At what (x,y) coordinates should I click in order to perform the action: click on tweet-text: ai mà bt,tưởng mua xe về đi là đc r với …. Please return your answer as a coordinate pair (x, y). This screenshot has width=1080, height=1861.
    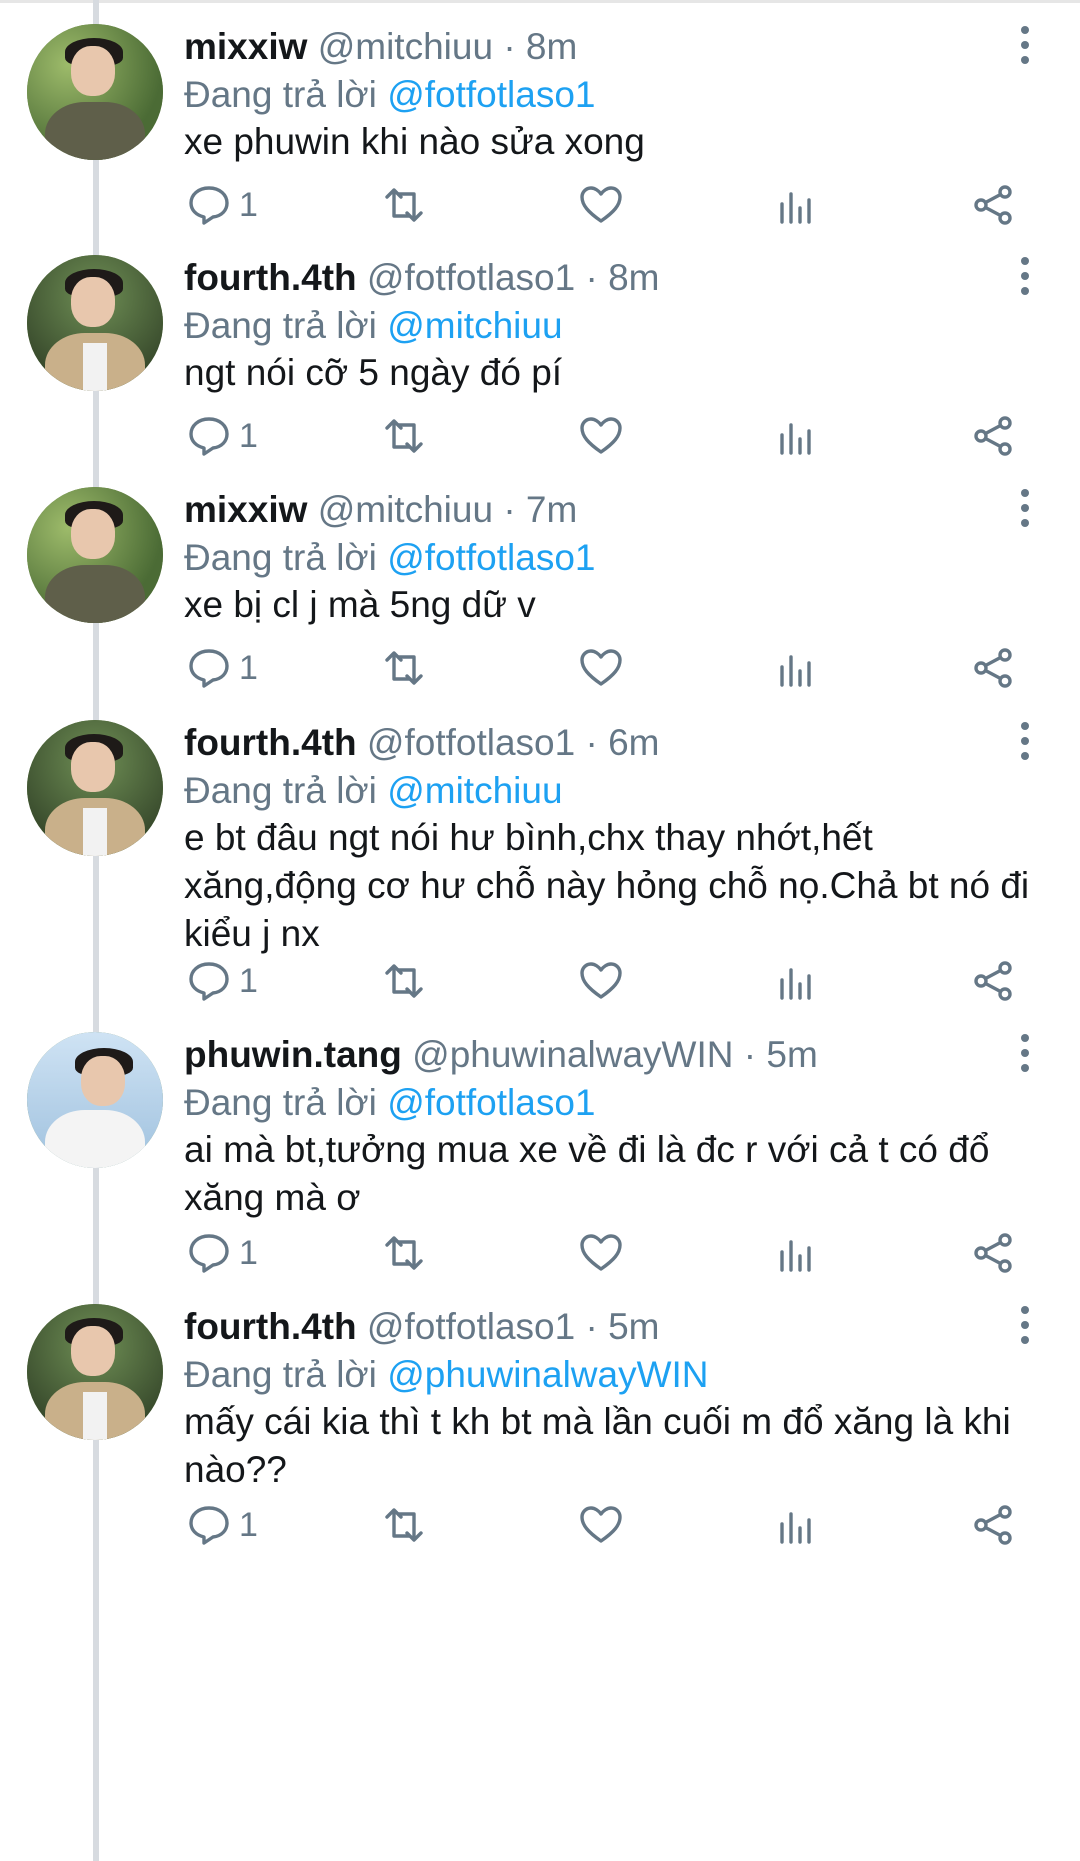
    Looking at the image, I should click on (587, 1173).